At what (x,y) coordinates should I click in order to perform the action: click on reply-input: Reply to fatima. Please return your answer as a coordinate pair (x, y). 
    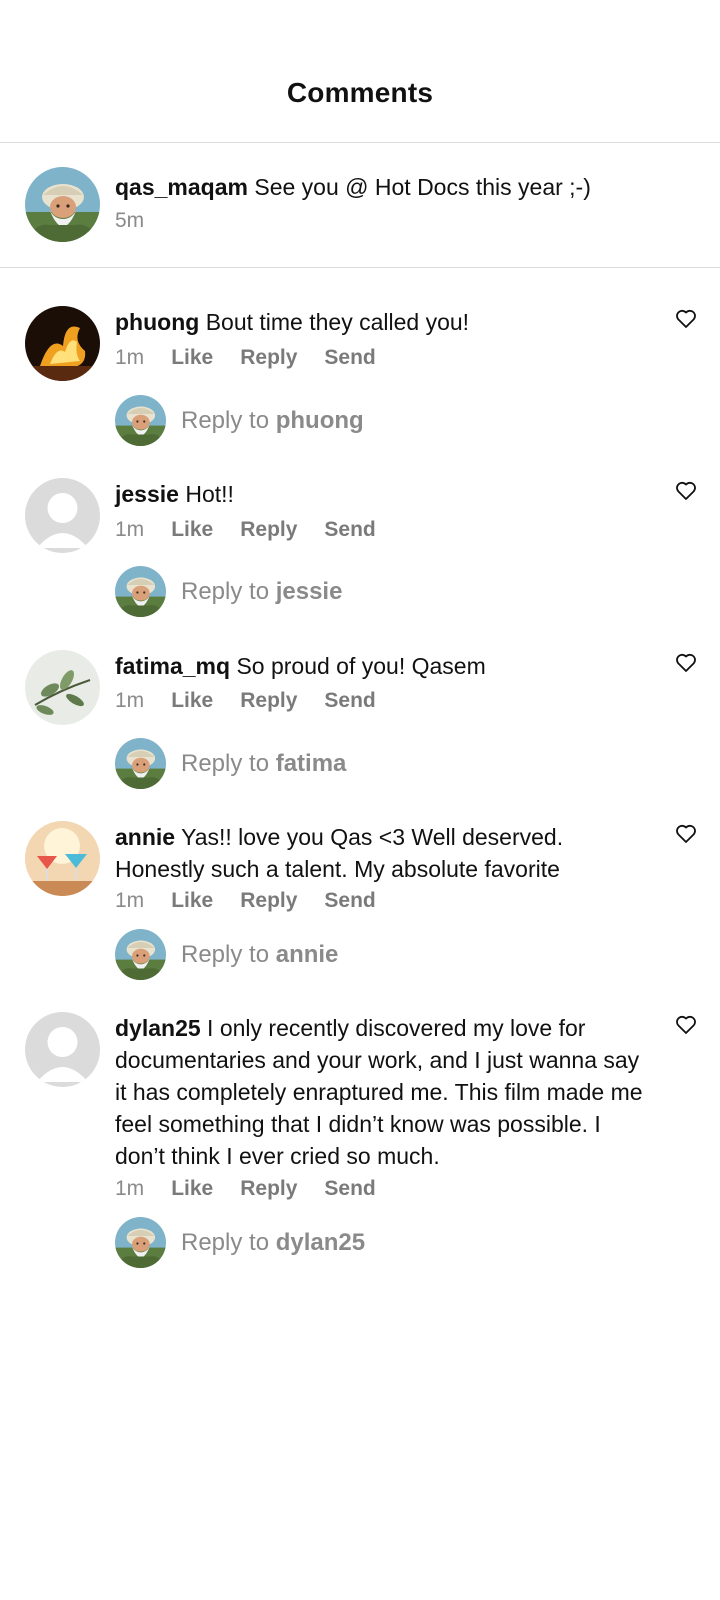
    Looking at the image, I should click on (230, 763).